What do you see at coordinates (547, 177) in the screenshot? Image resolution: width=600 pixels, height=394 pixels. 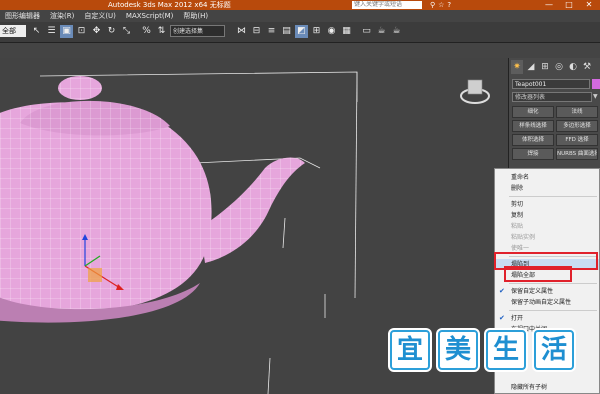 I see `menu-item-rename: 重命名` at bounding box center [547, 177].